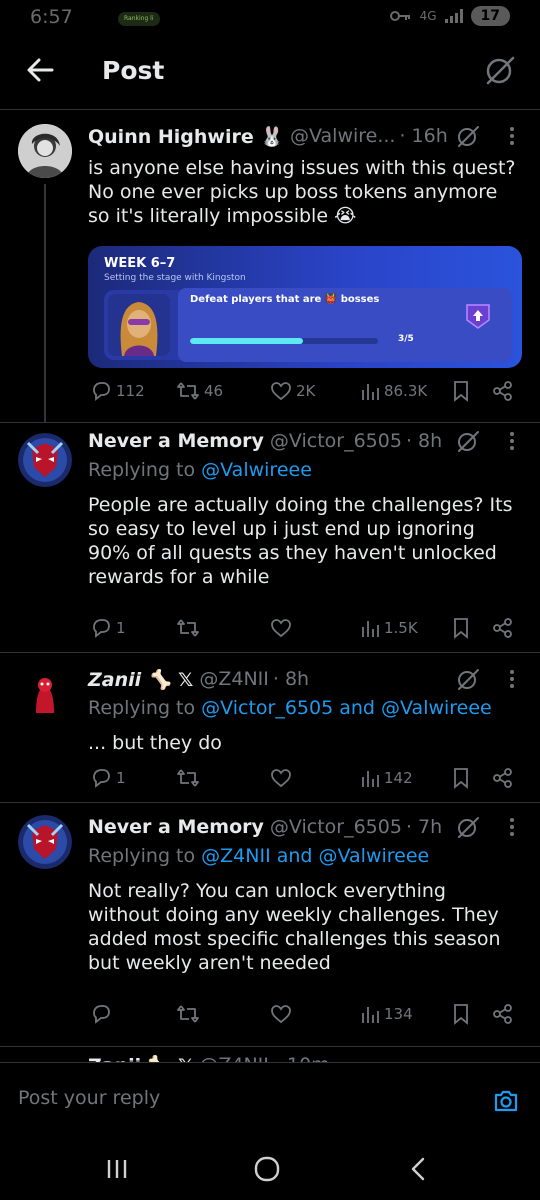 Image resolution: width=540 pixels, height=1200 pixels. Describe the element at coordinates (506, 1101) in the screenshot. I see `camera-icon` at that location.